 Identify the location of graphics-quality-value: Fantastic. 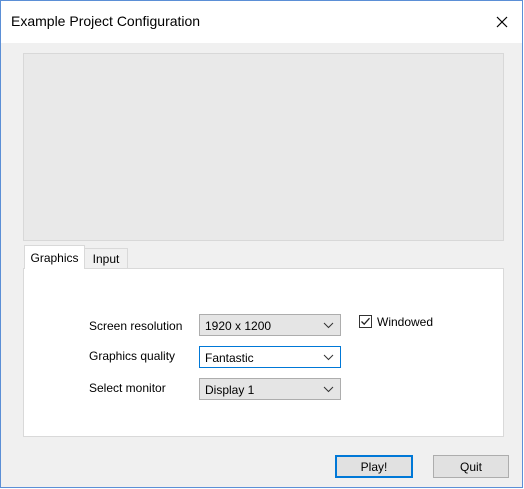
(229, 358).